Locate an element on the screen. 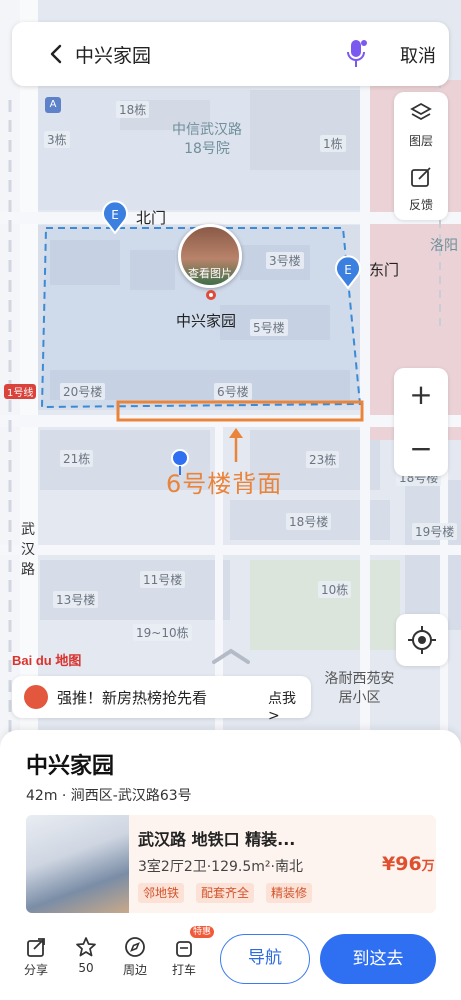 The width and height of the screenshot is (461, 1000). building-label: 21栋 is located at coordinates (77, 458).